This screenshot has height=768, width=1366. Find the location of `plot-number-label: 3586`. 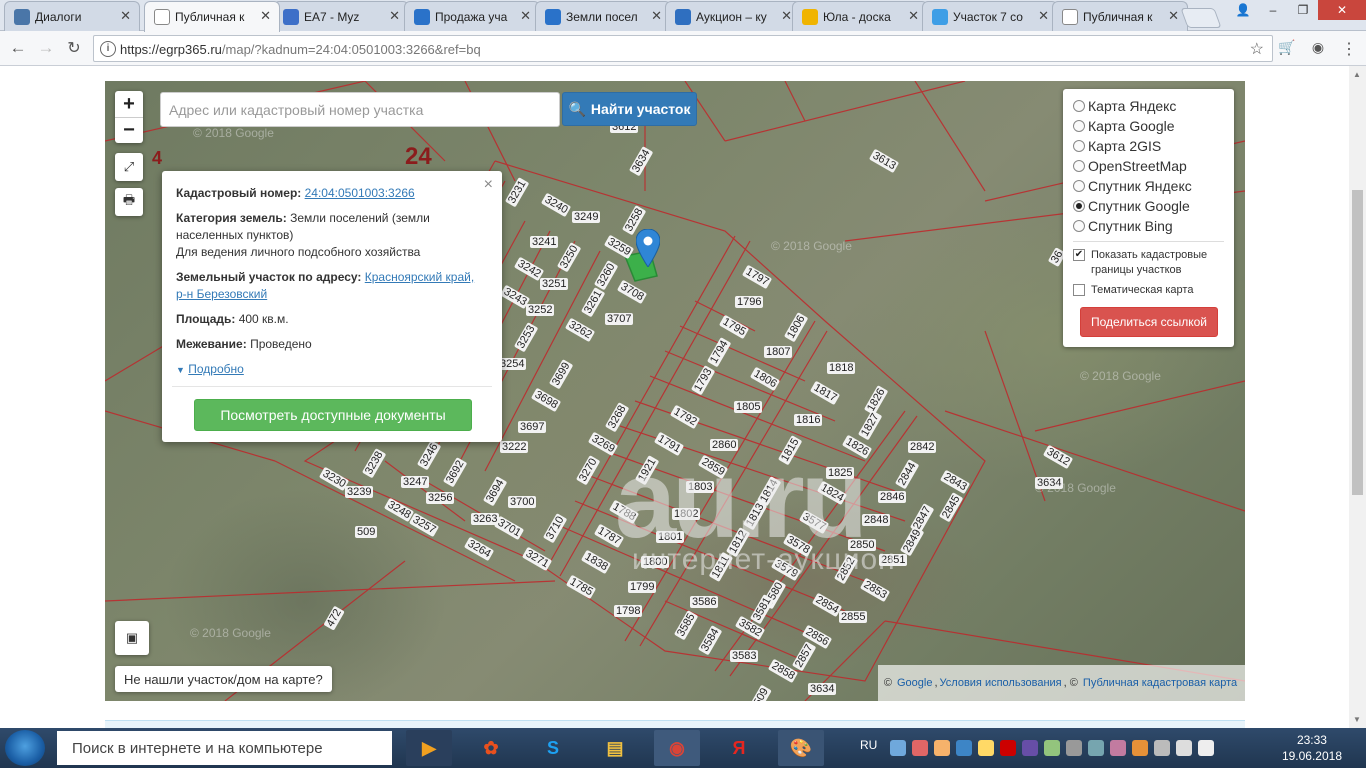

plot-number-label: 3586 is located at coordinates (704, 602).